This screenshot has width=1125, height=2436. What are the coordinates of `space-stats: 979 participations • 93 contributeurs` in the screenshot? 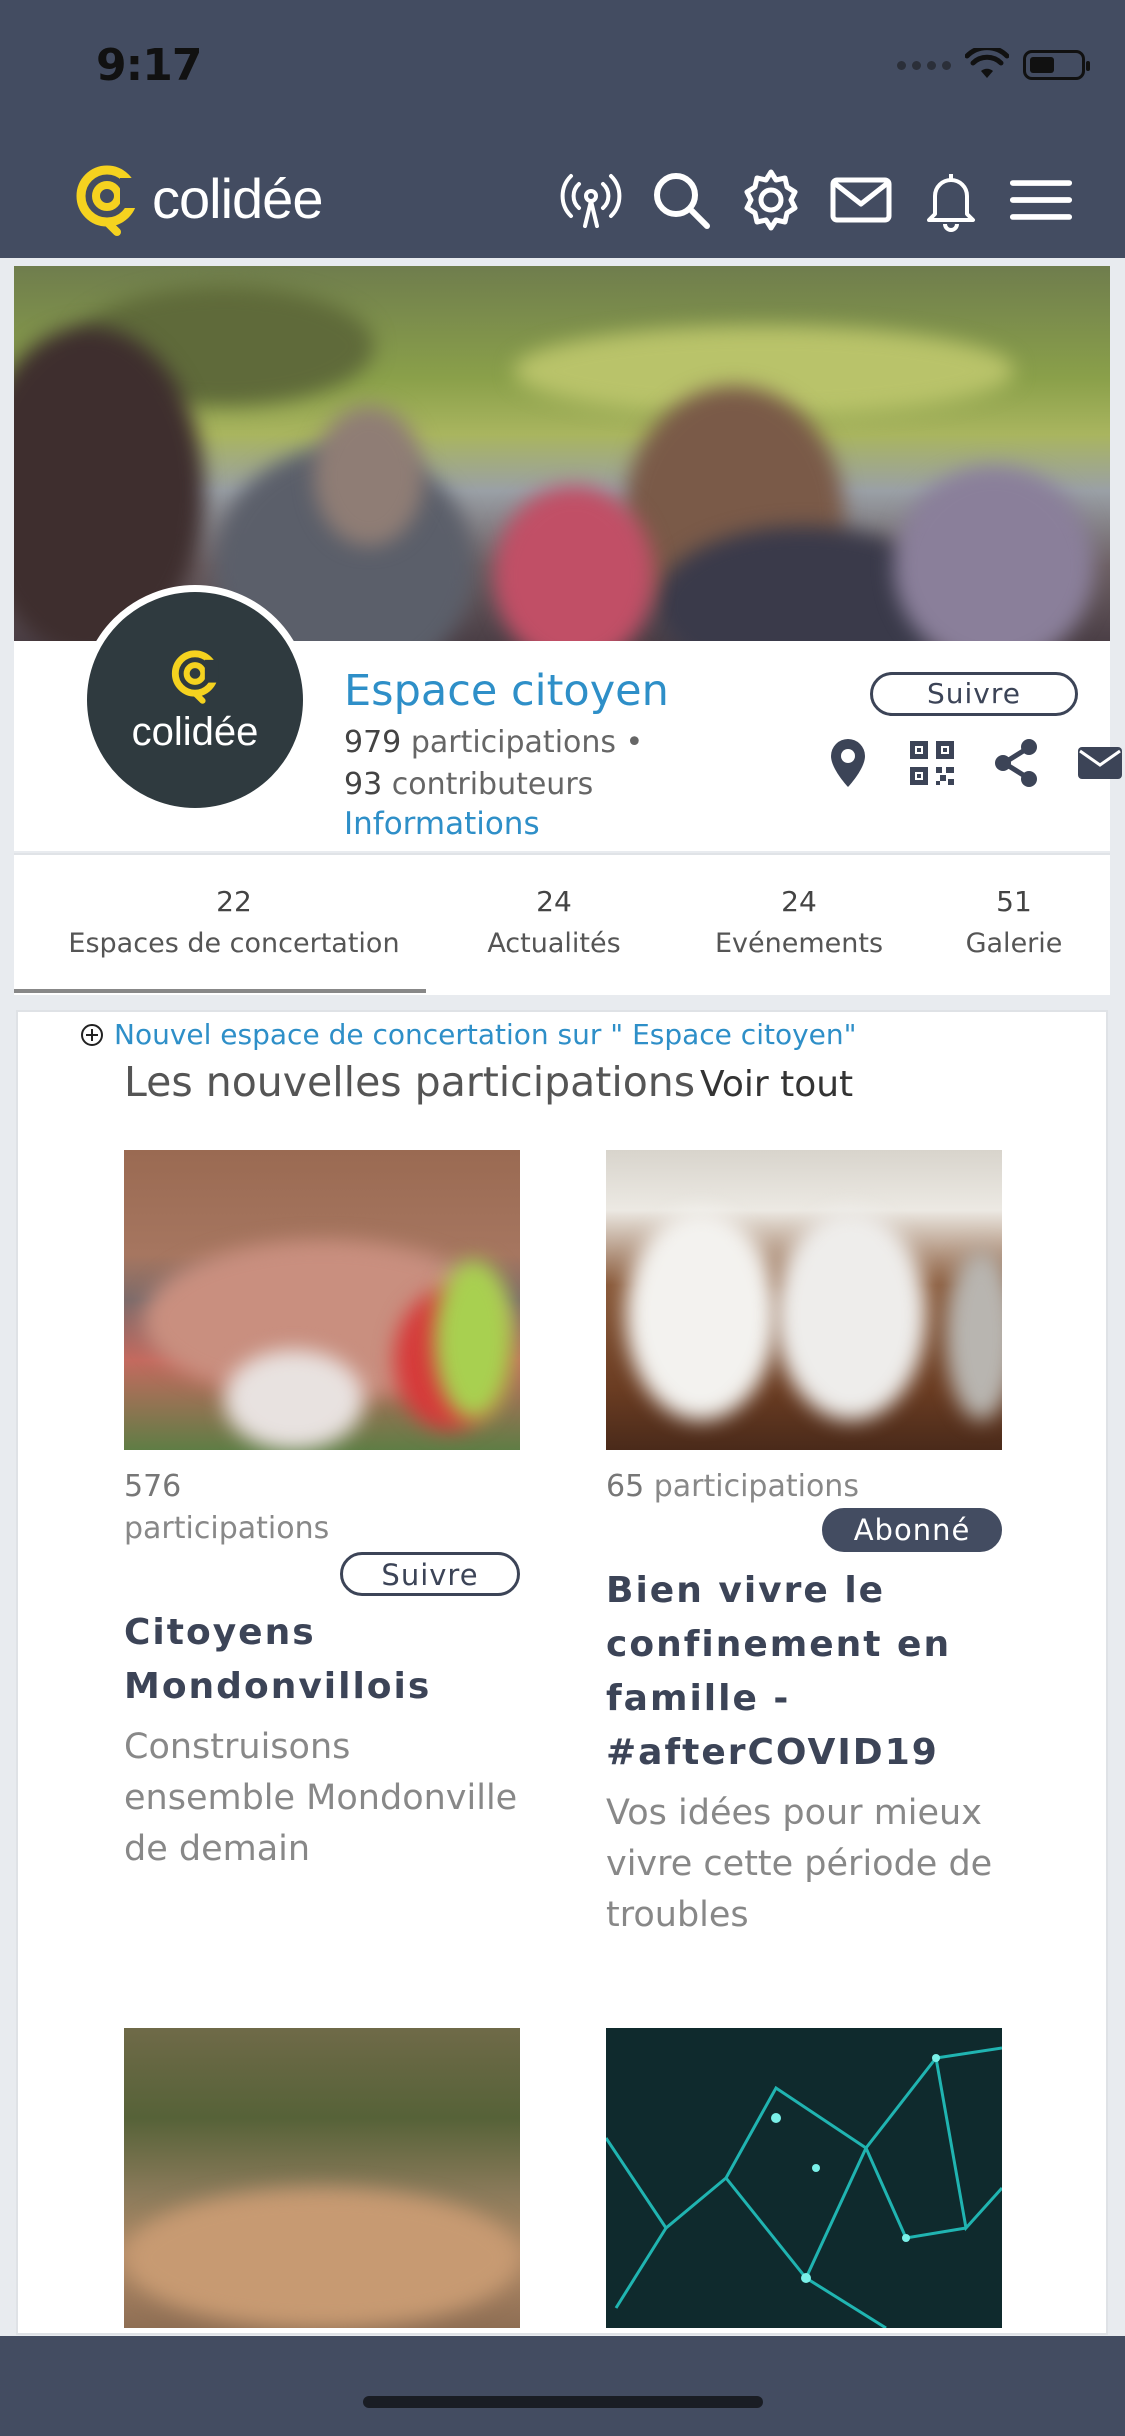 It's located at (493, 764).